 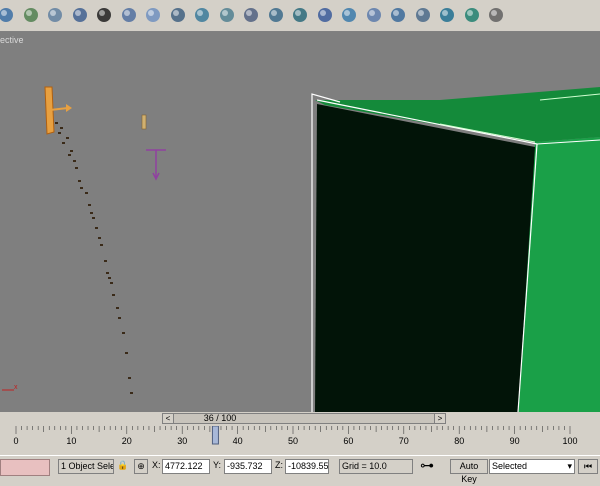 I want to click on grid-display: Grid = 10.0, so click(x=376, y=466).